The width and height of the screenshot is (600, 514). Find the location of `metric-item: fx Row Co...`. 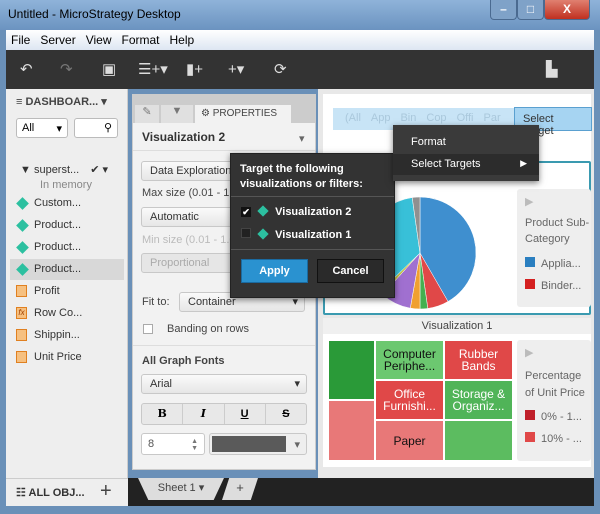

metric-item: fx Row Co... is located at coordinates (67, 313).